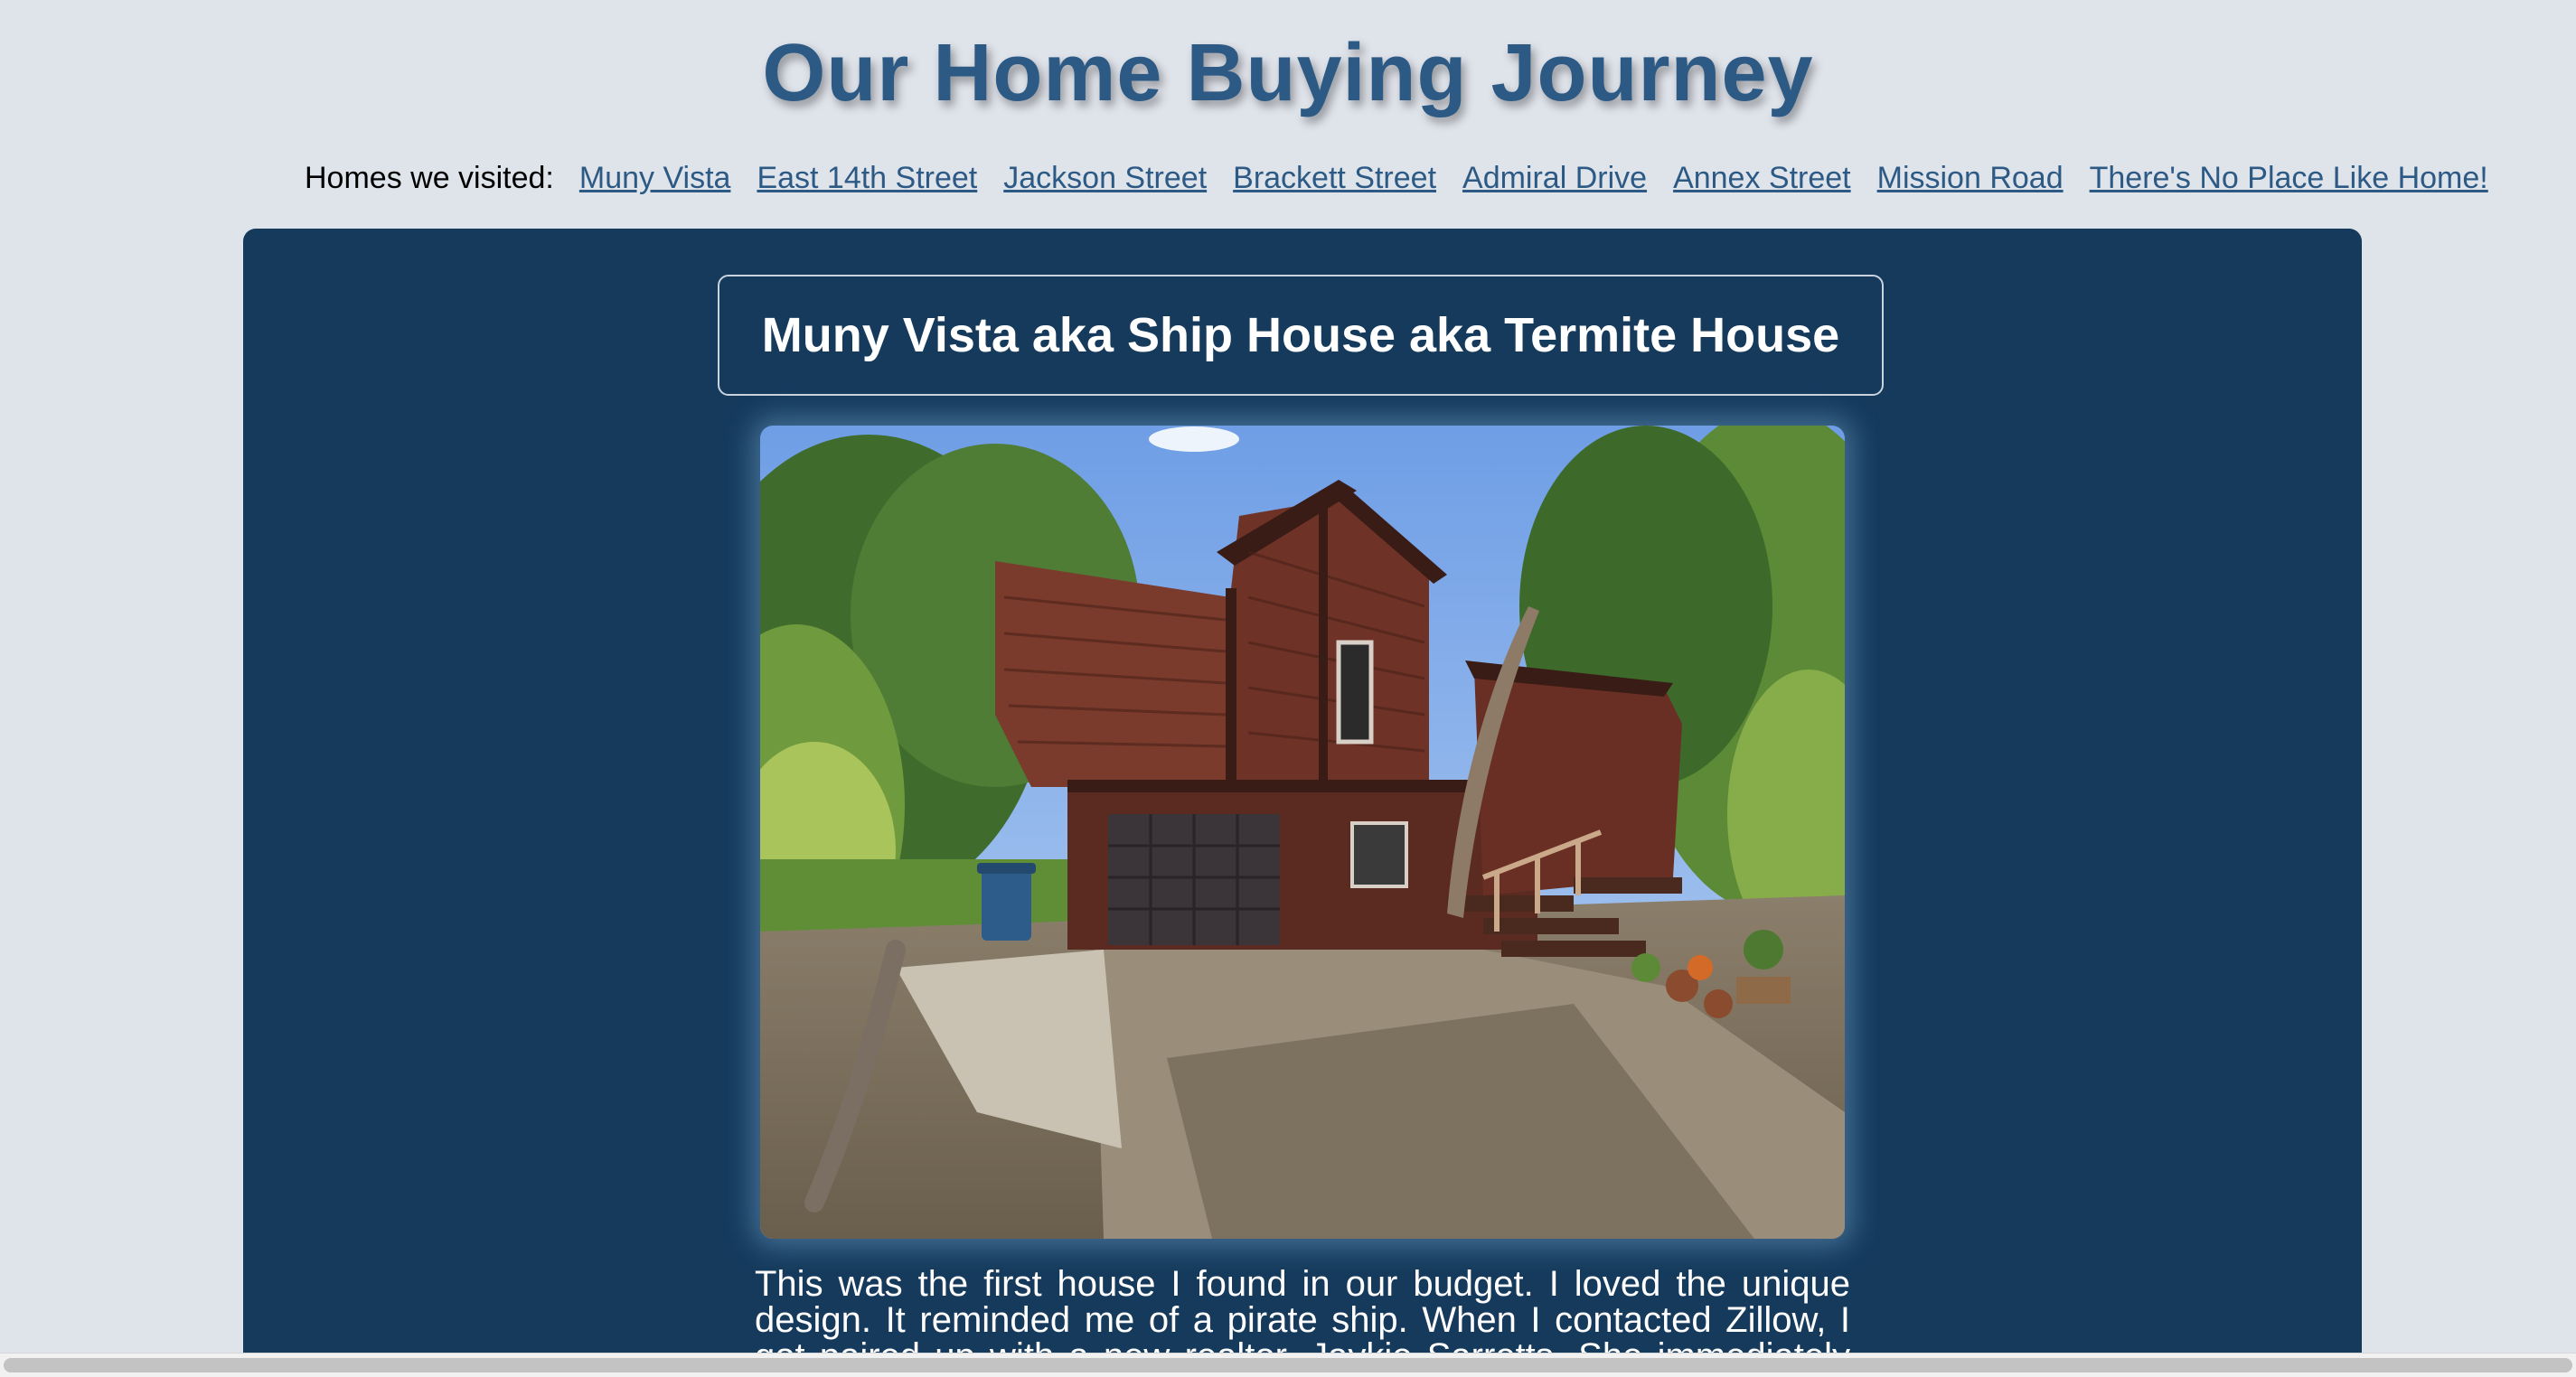 The width and height of the screenshot is (2576, 1377). I want to click on nav-label: Homes we visited:, so click(429, 178).